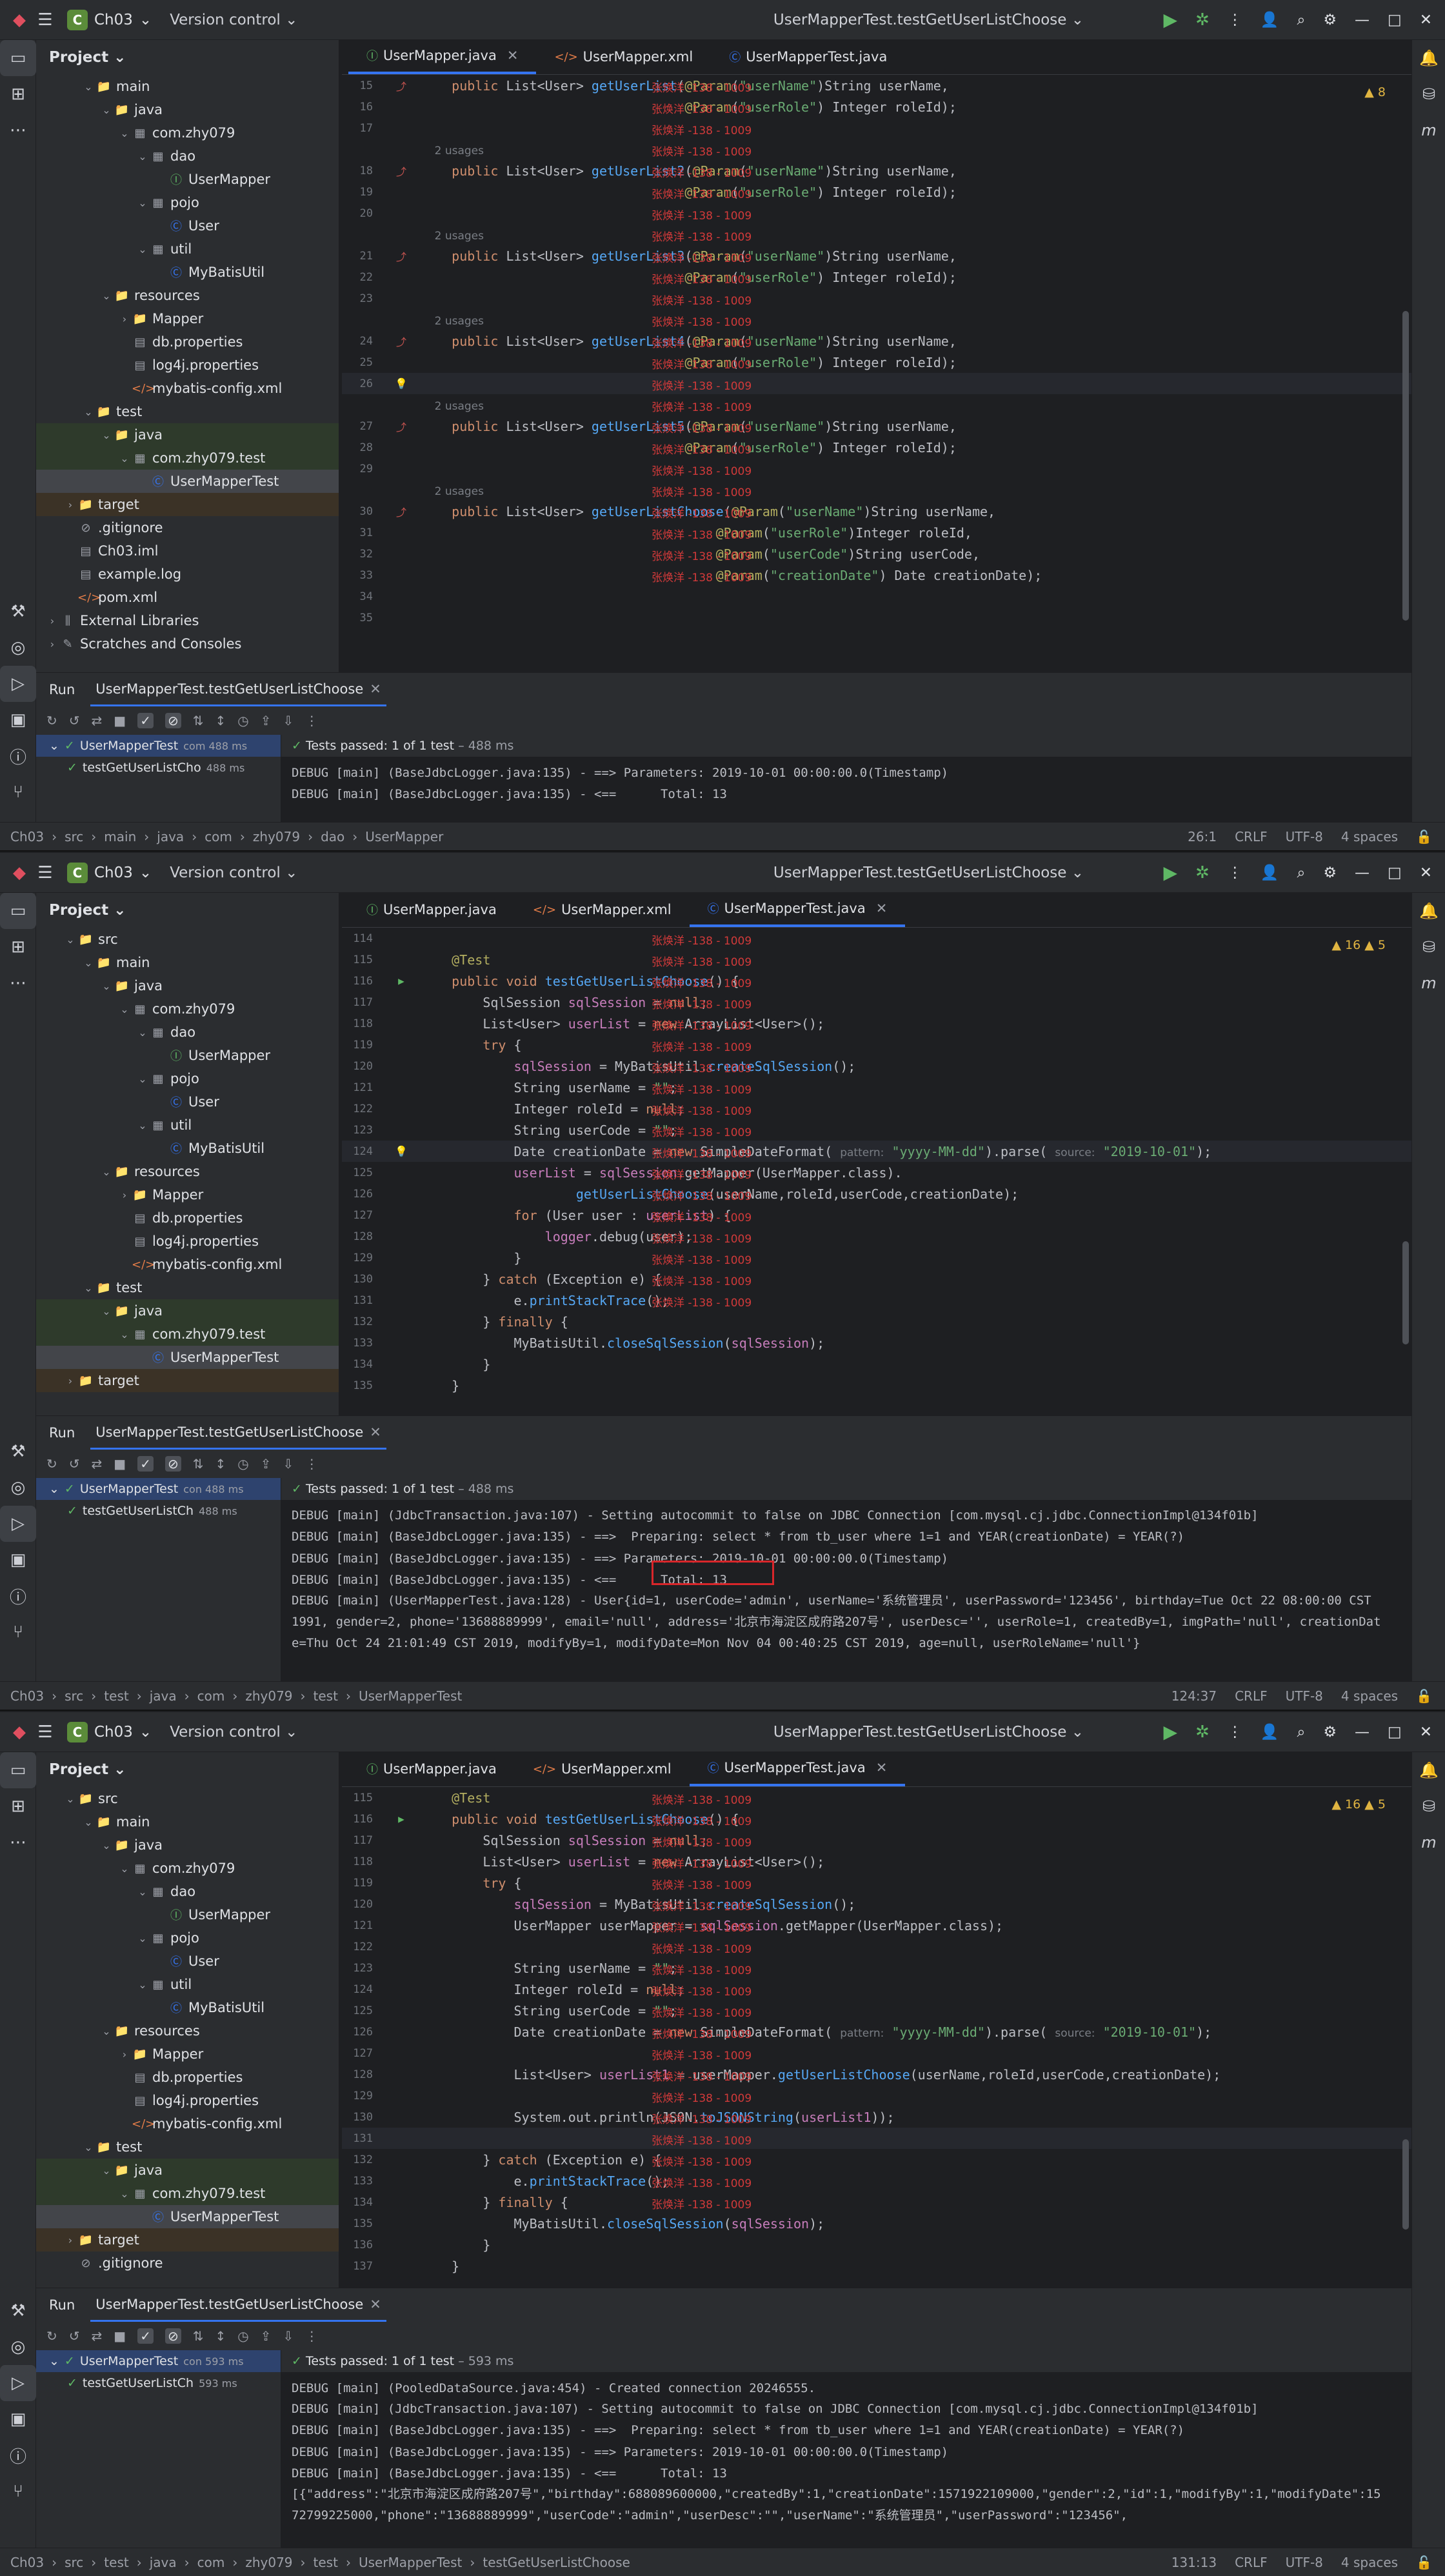 This screenshot has width=1445, height=2576. Describe the element at coordinates (876, 1797) in the screenshot. I see `code-line: 115 @Test` at that location.